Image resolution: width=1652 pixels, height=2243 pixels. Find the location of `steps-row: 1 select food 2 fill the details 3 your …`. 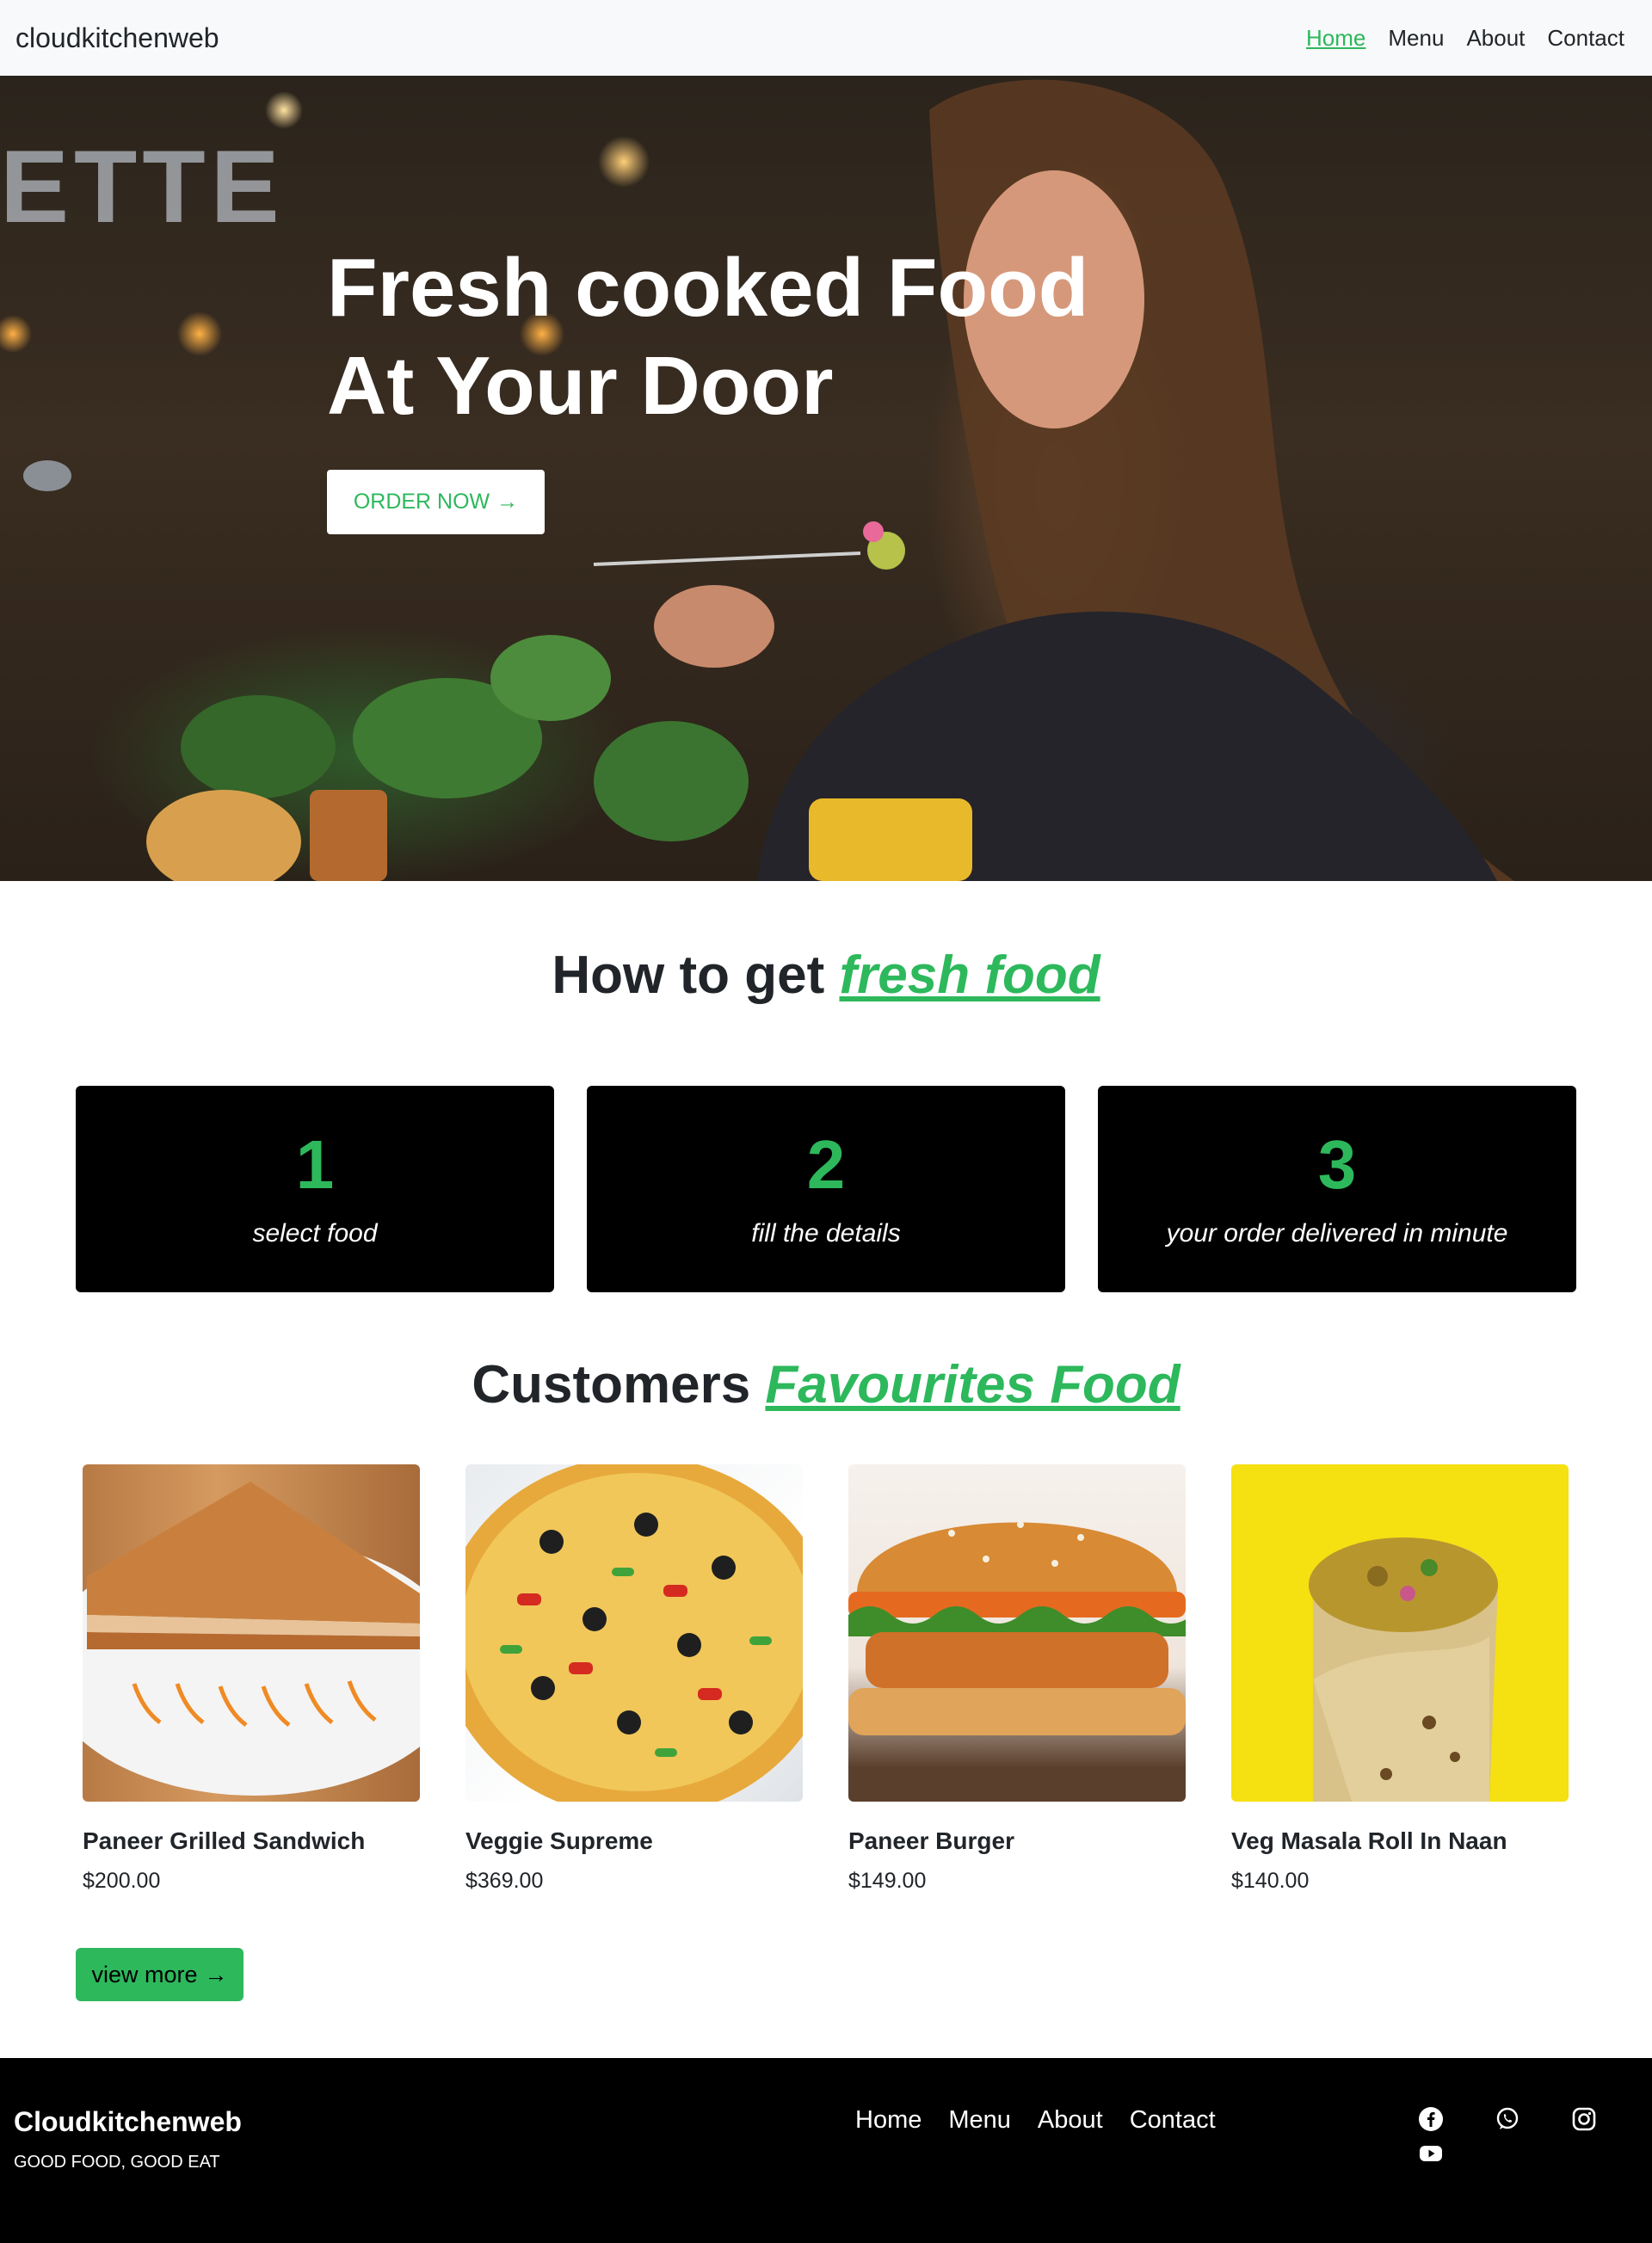

steps-row: 1 select food 2 fill the details 3 your … is located at coordinates (826, 1189).